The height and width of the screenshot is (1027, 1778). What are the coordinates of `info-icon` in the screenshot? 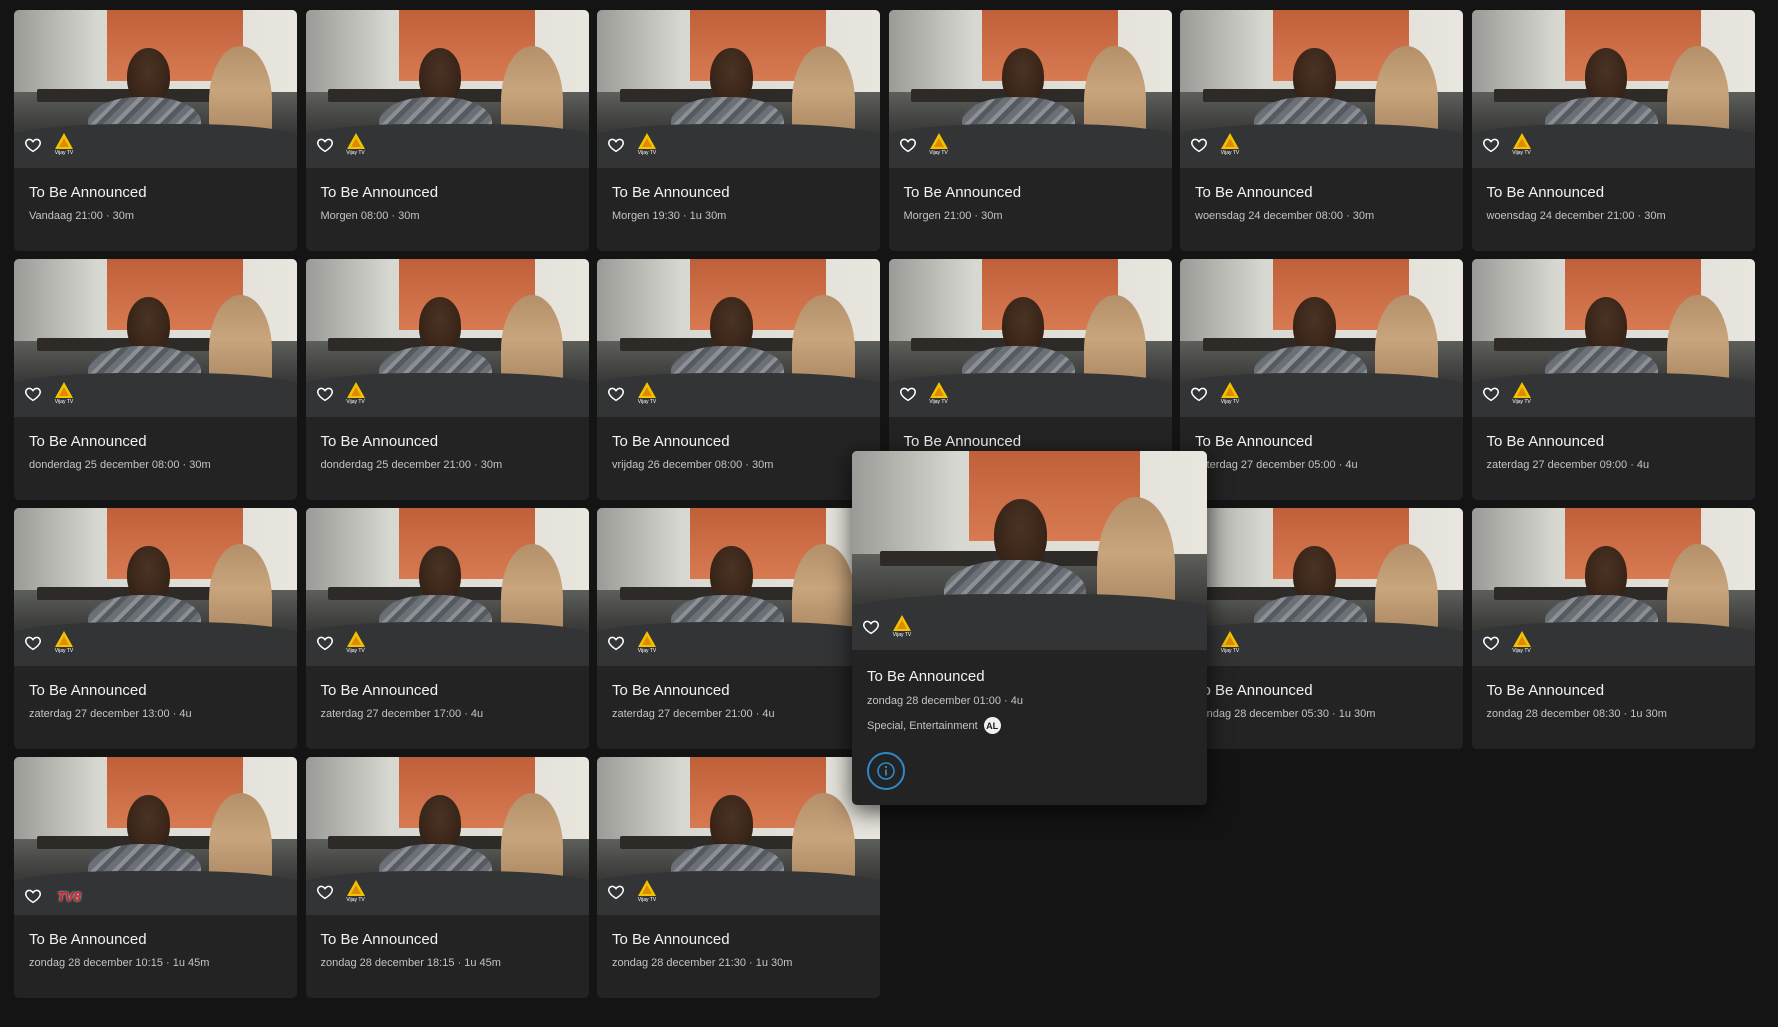 It's located at (886, 771).